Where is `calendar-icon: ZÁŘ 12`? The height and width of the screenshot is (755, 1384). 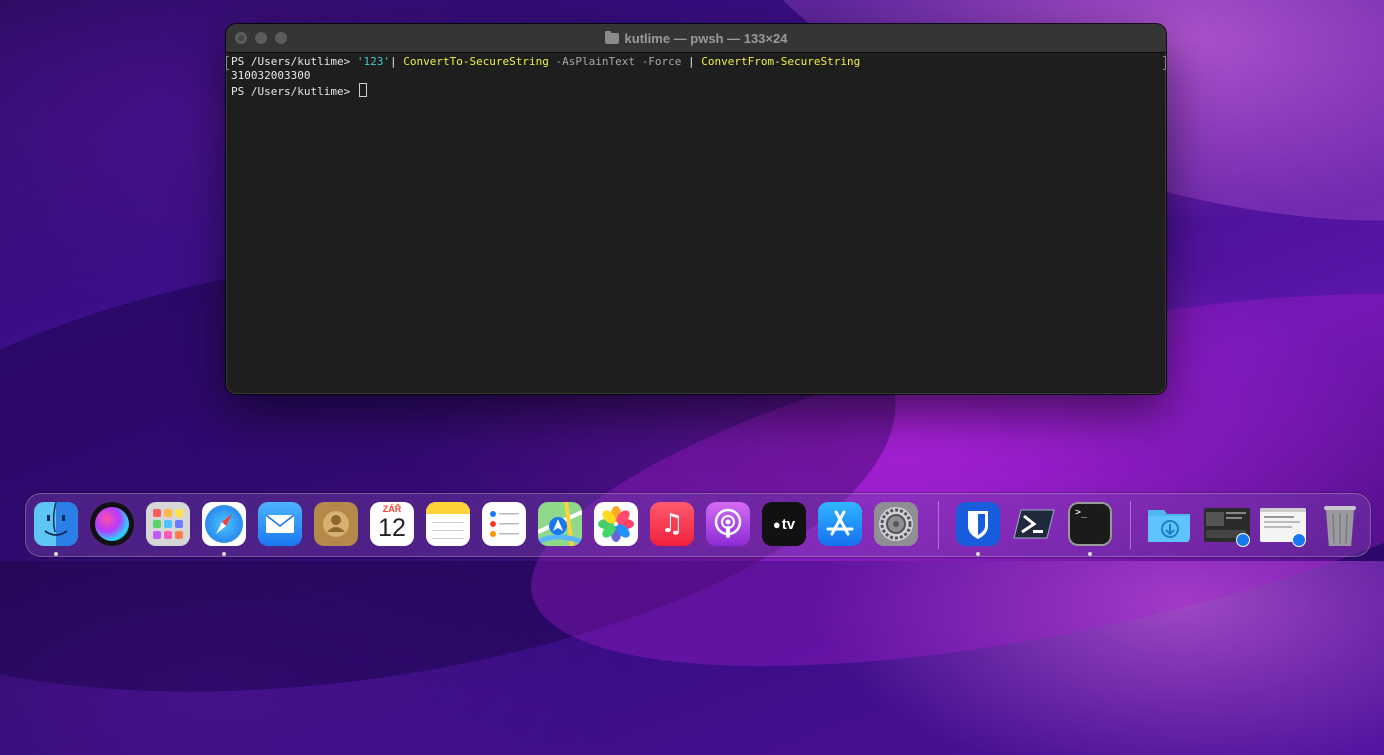 calendar-icon: ZÁŘ 12 is located at coordinates (392, 524).